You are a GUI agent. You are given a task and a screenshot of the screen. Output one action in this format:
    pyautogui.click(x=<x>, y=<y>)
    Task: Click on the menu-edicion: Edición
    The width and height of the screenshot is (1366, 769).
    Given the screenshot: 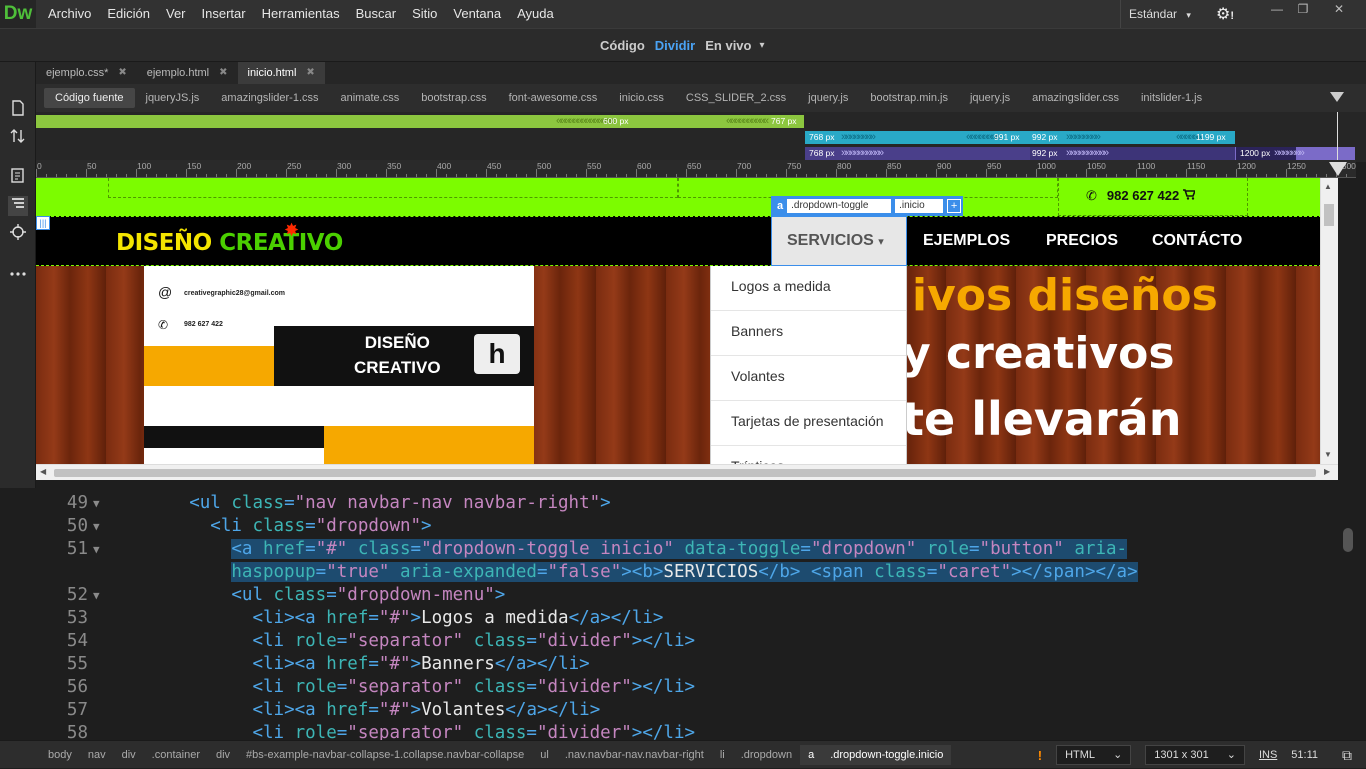 What is the action you would take?
    pyautogui.click(x=128, y=14)
    